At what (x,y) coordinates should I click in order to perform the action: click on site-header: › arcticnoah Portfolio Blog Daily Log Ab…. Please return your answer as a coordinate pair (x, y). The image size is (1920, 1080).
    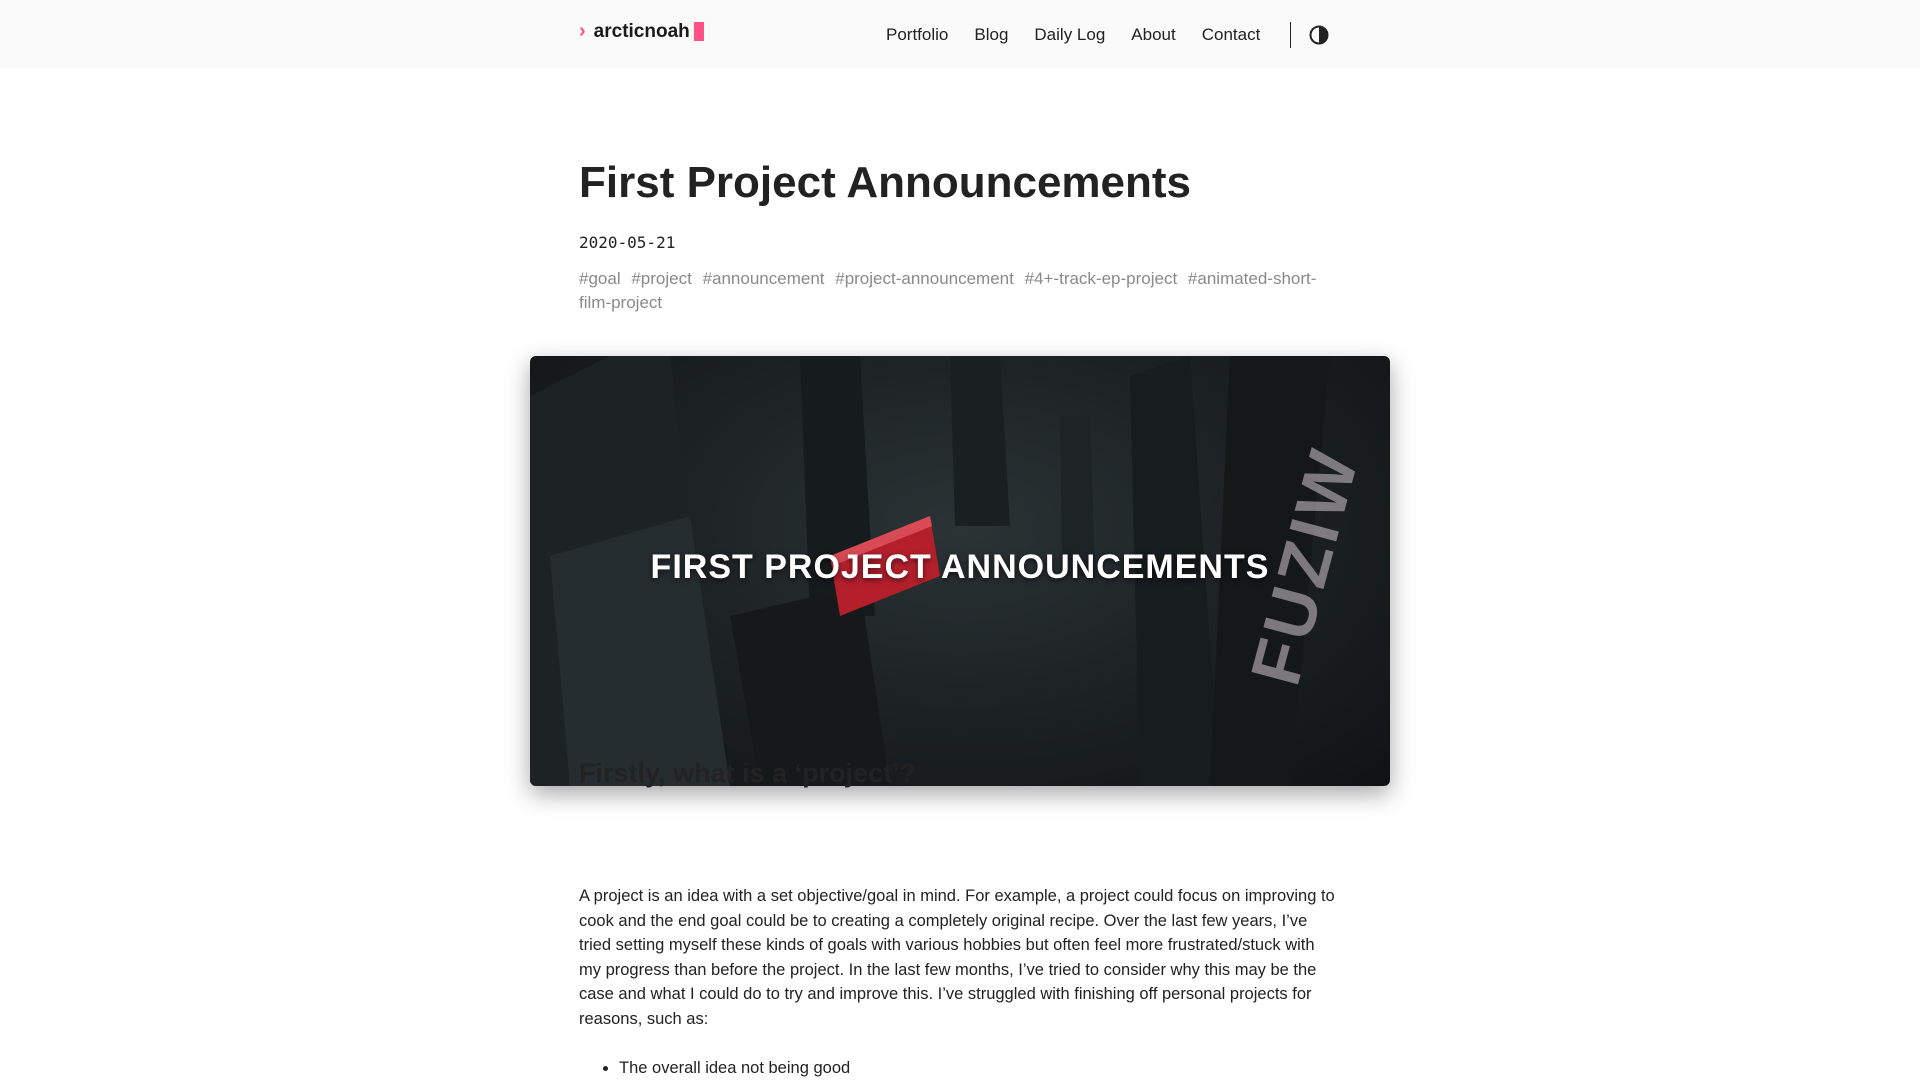
    Looking at the image, I should click on (960, 34).